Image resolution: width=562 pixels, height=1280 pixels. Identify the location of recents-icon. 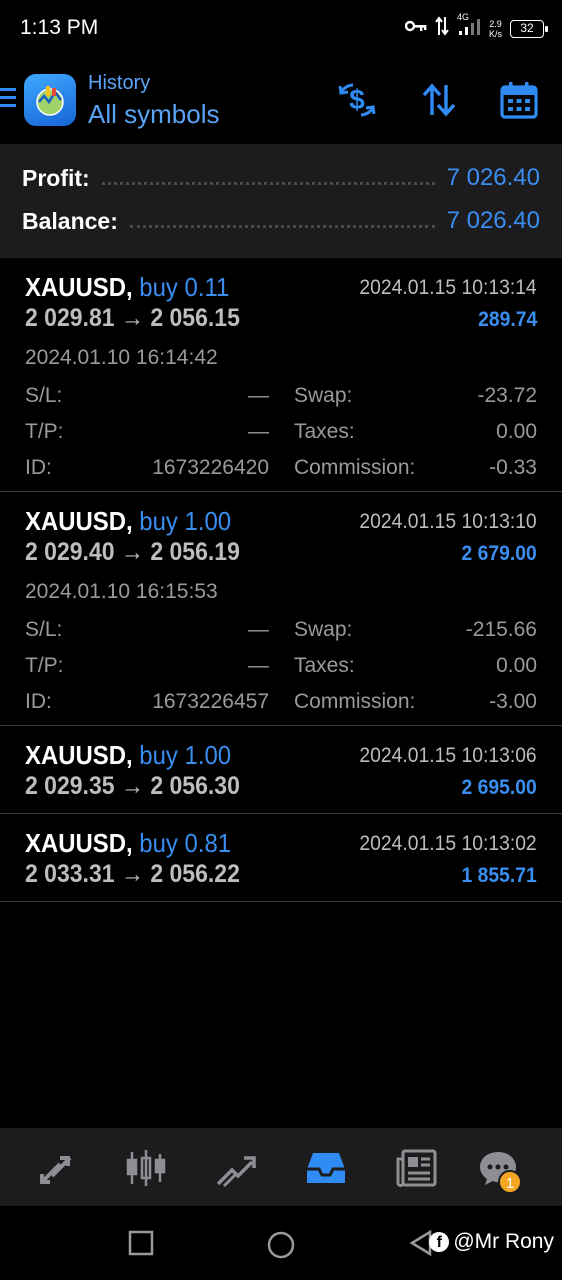
(141, 1245).